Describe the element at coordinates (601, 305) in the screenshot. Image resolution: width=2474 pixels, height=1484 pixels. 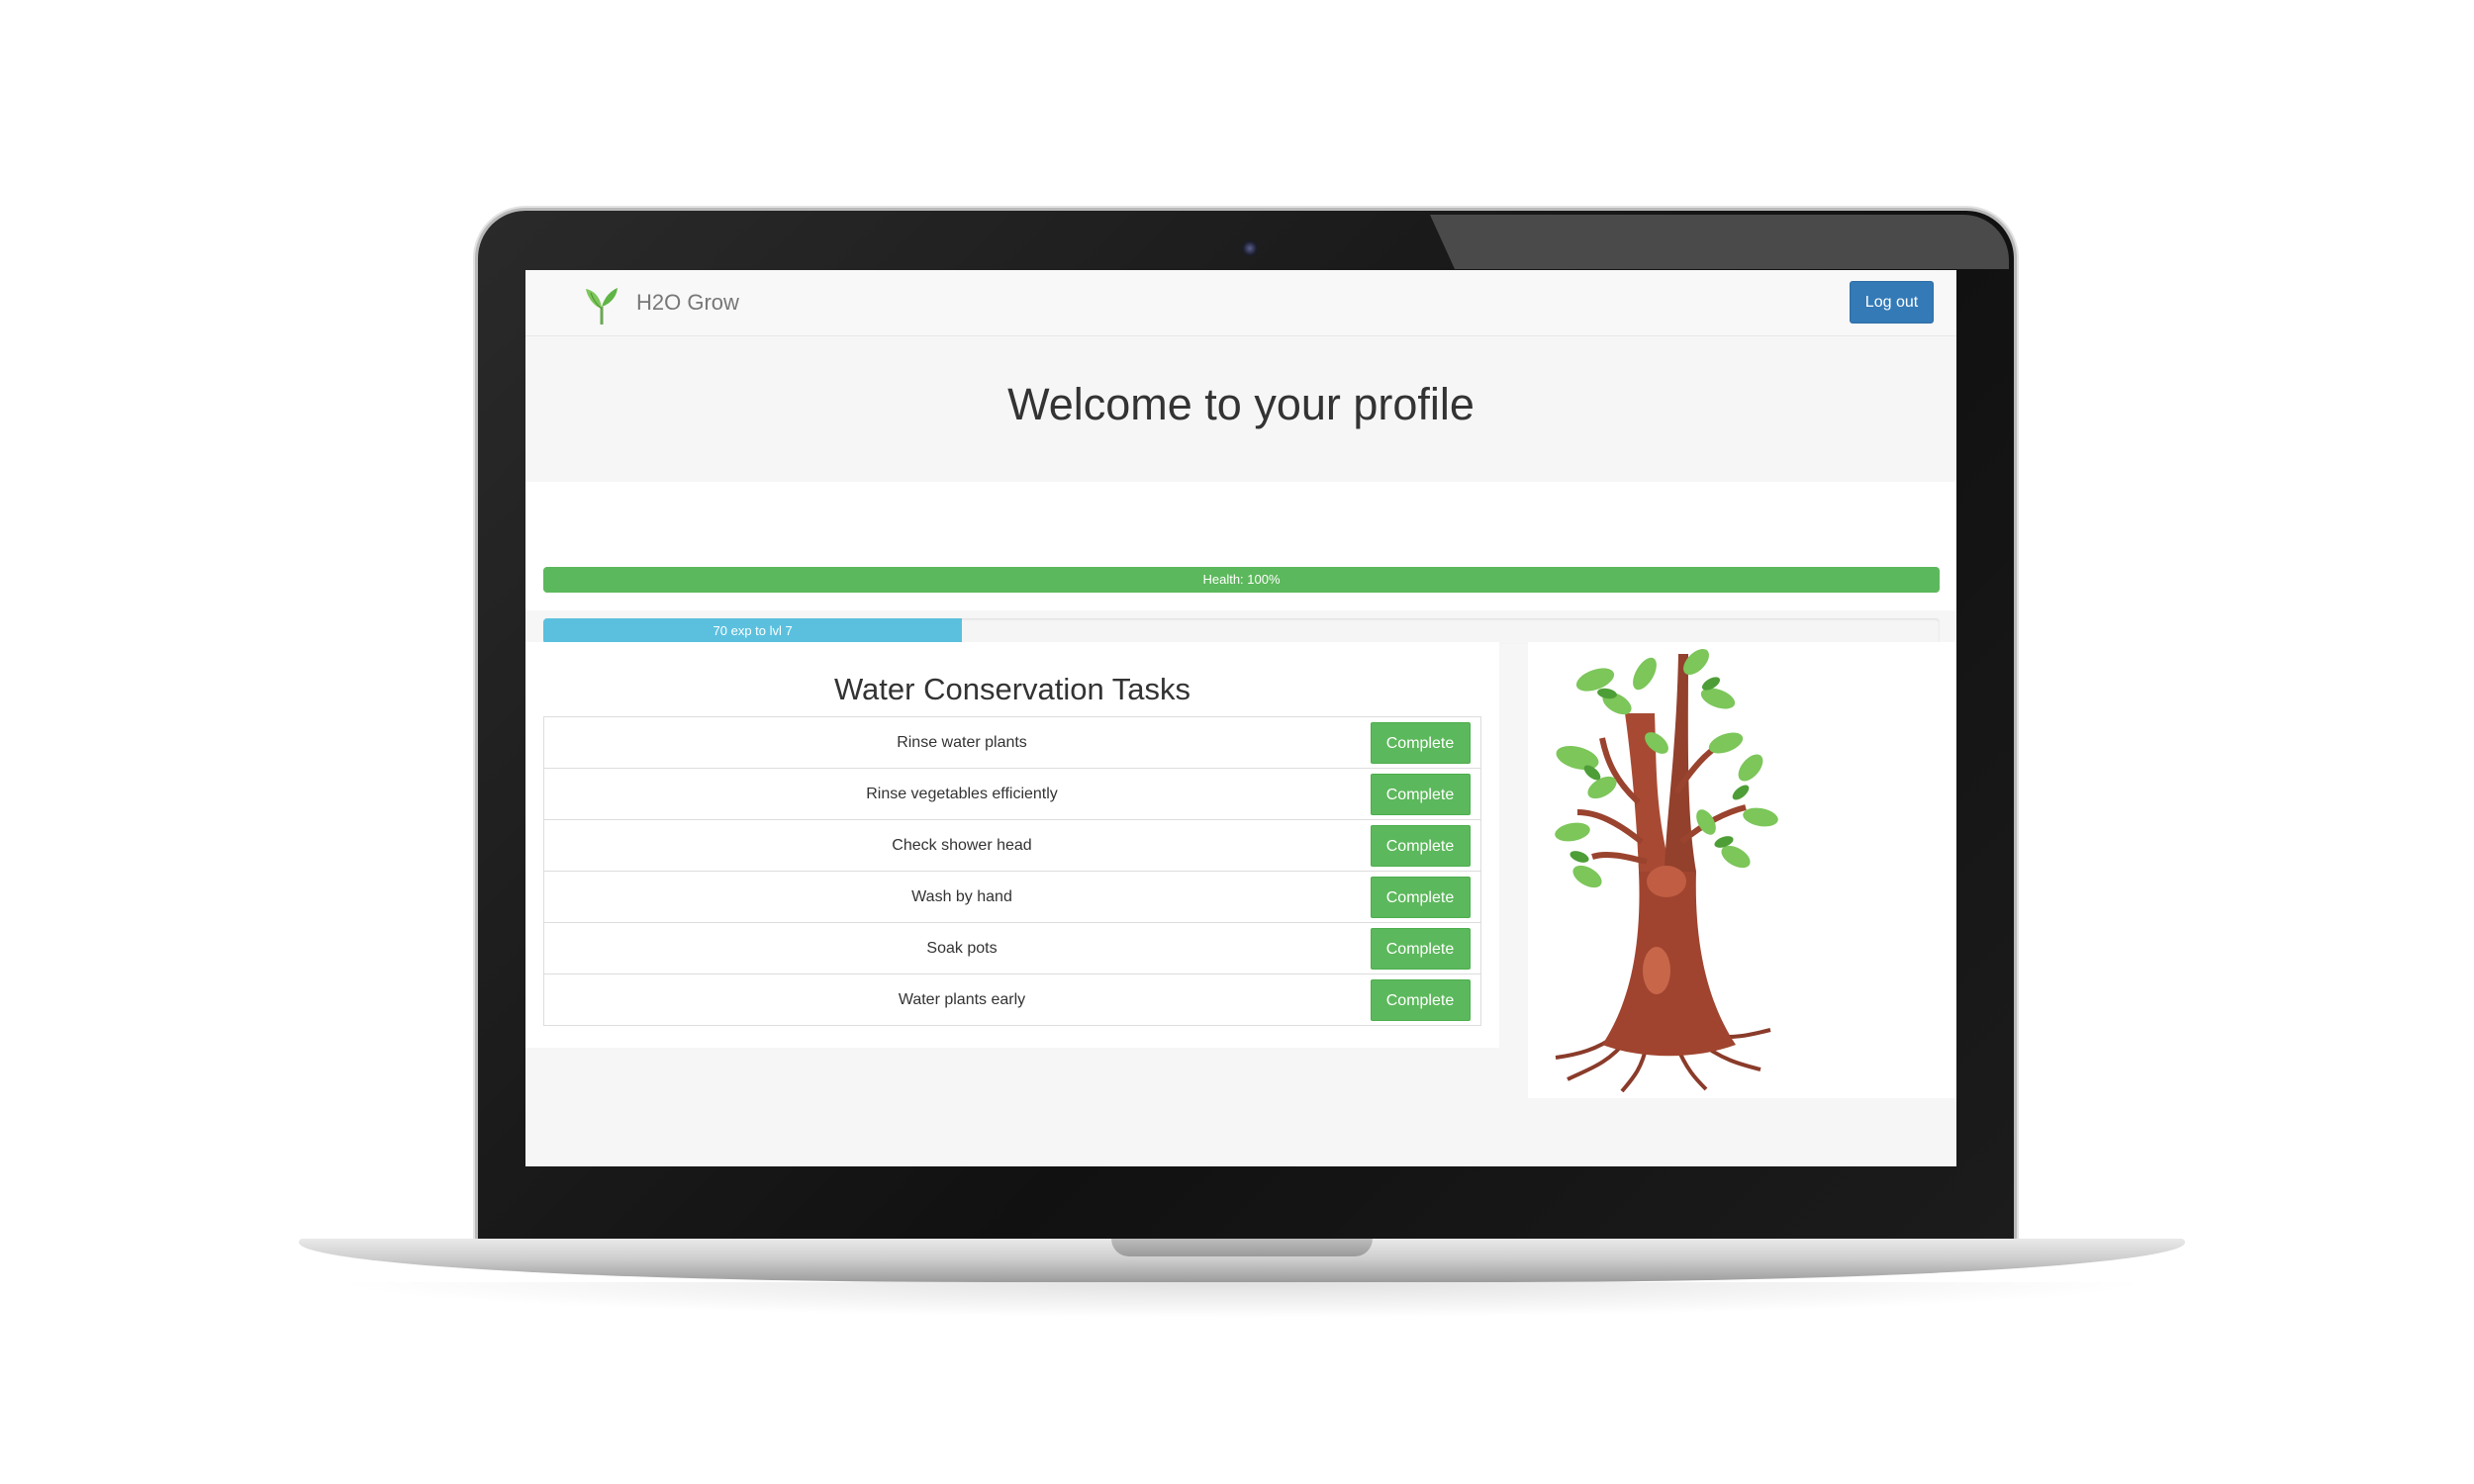
I see `sprout-icon` at that location.